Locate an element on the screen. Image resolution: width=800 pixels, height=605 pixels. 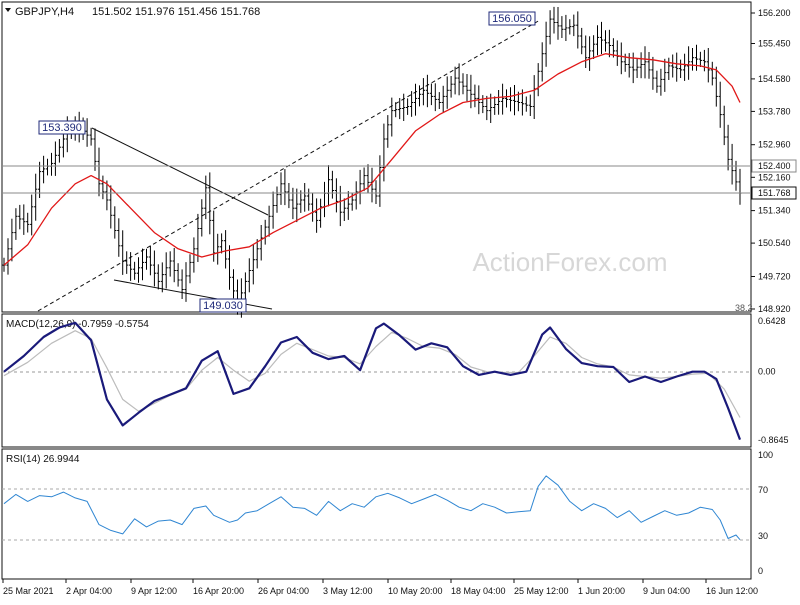
current-price-text: 151.768 is located at coordinates (774, 193).